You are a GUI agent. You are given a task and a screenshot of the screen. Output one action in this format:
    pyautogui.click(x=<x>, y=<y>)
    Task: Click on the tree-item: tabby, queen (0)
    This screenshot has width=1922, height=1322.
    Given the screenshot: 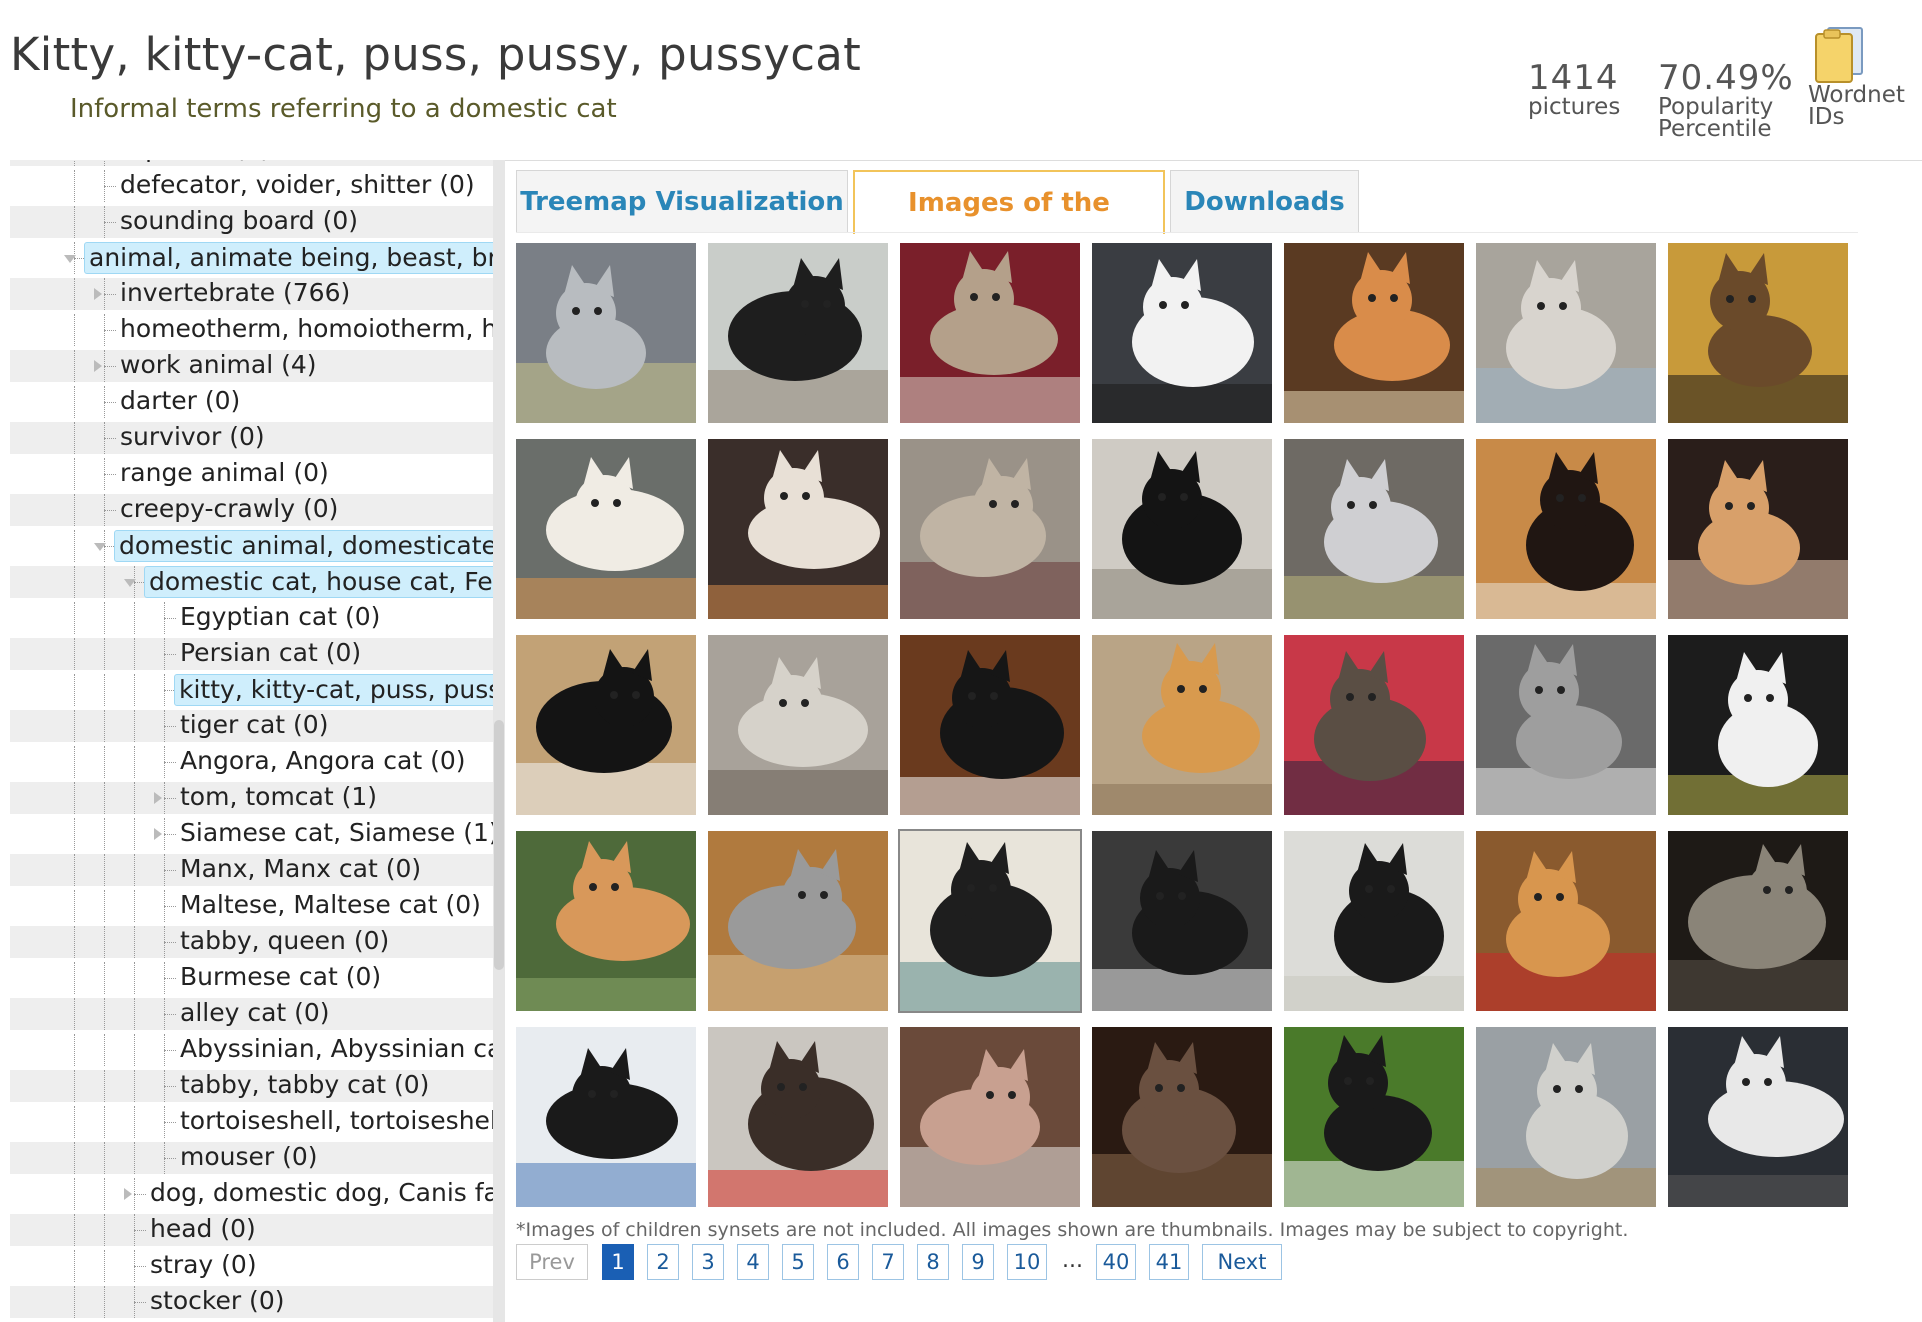 What is the action you would take?
    pyautogui.click(x=252, y=942)
    